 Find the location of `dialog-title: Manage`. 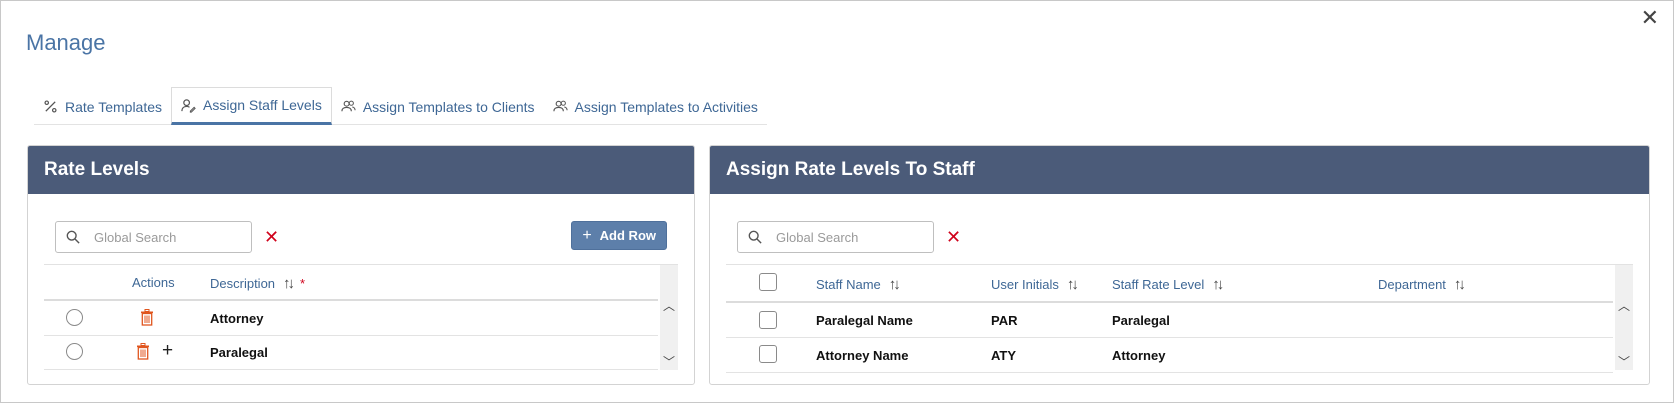

dialog-title: Manage is located at coordinates (66, 42).